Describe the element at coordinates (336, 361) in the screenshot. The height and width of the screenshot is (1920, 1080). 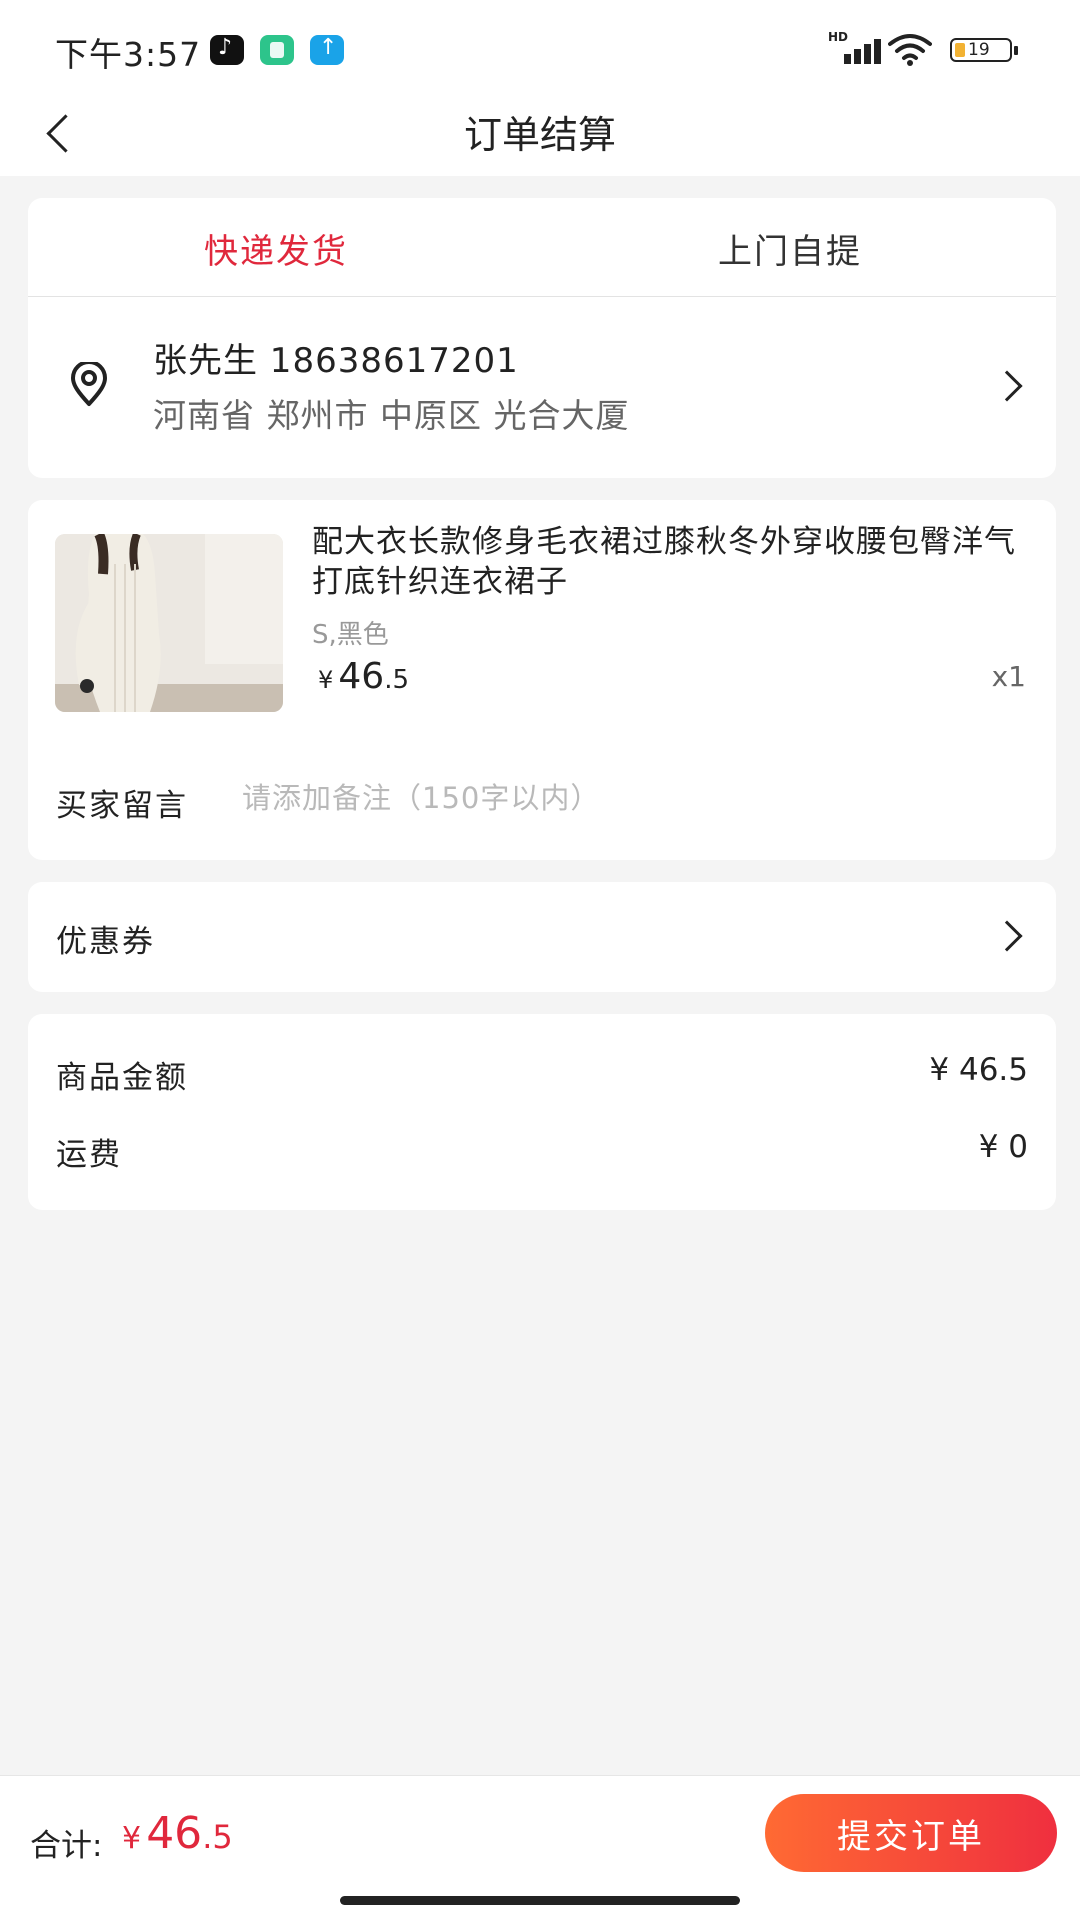
I see `recipient-name-phone: 张先生 18638617201` at that location.